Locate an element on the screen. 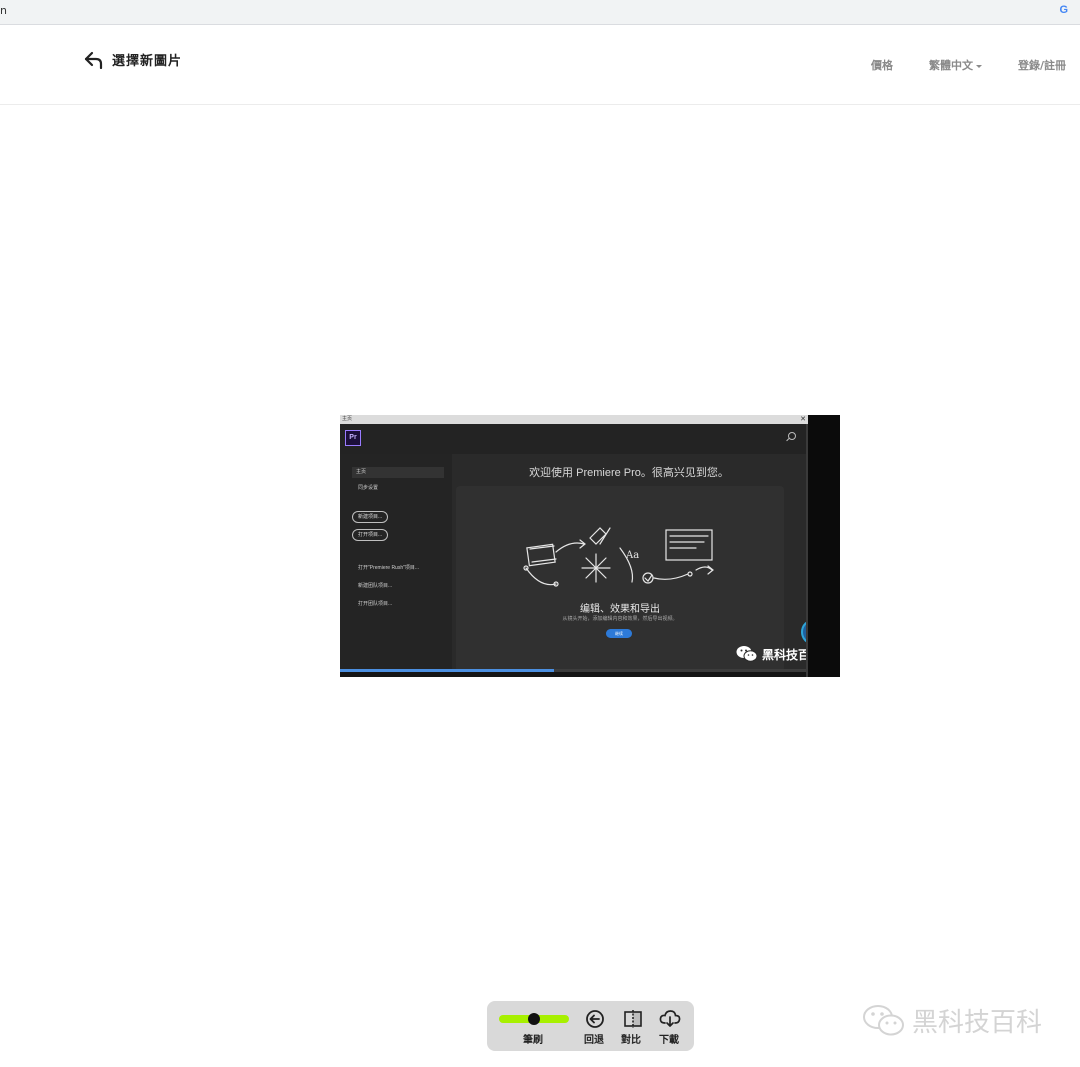 The width and height of the screenshot is (1080, 1067). undo-icon is located at coordinates (595, 1019).